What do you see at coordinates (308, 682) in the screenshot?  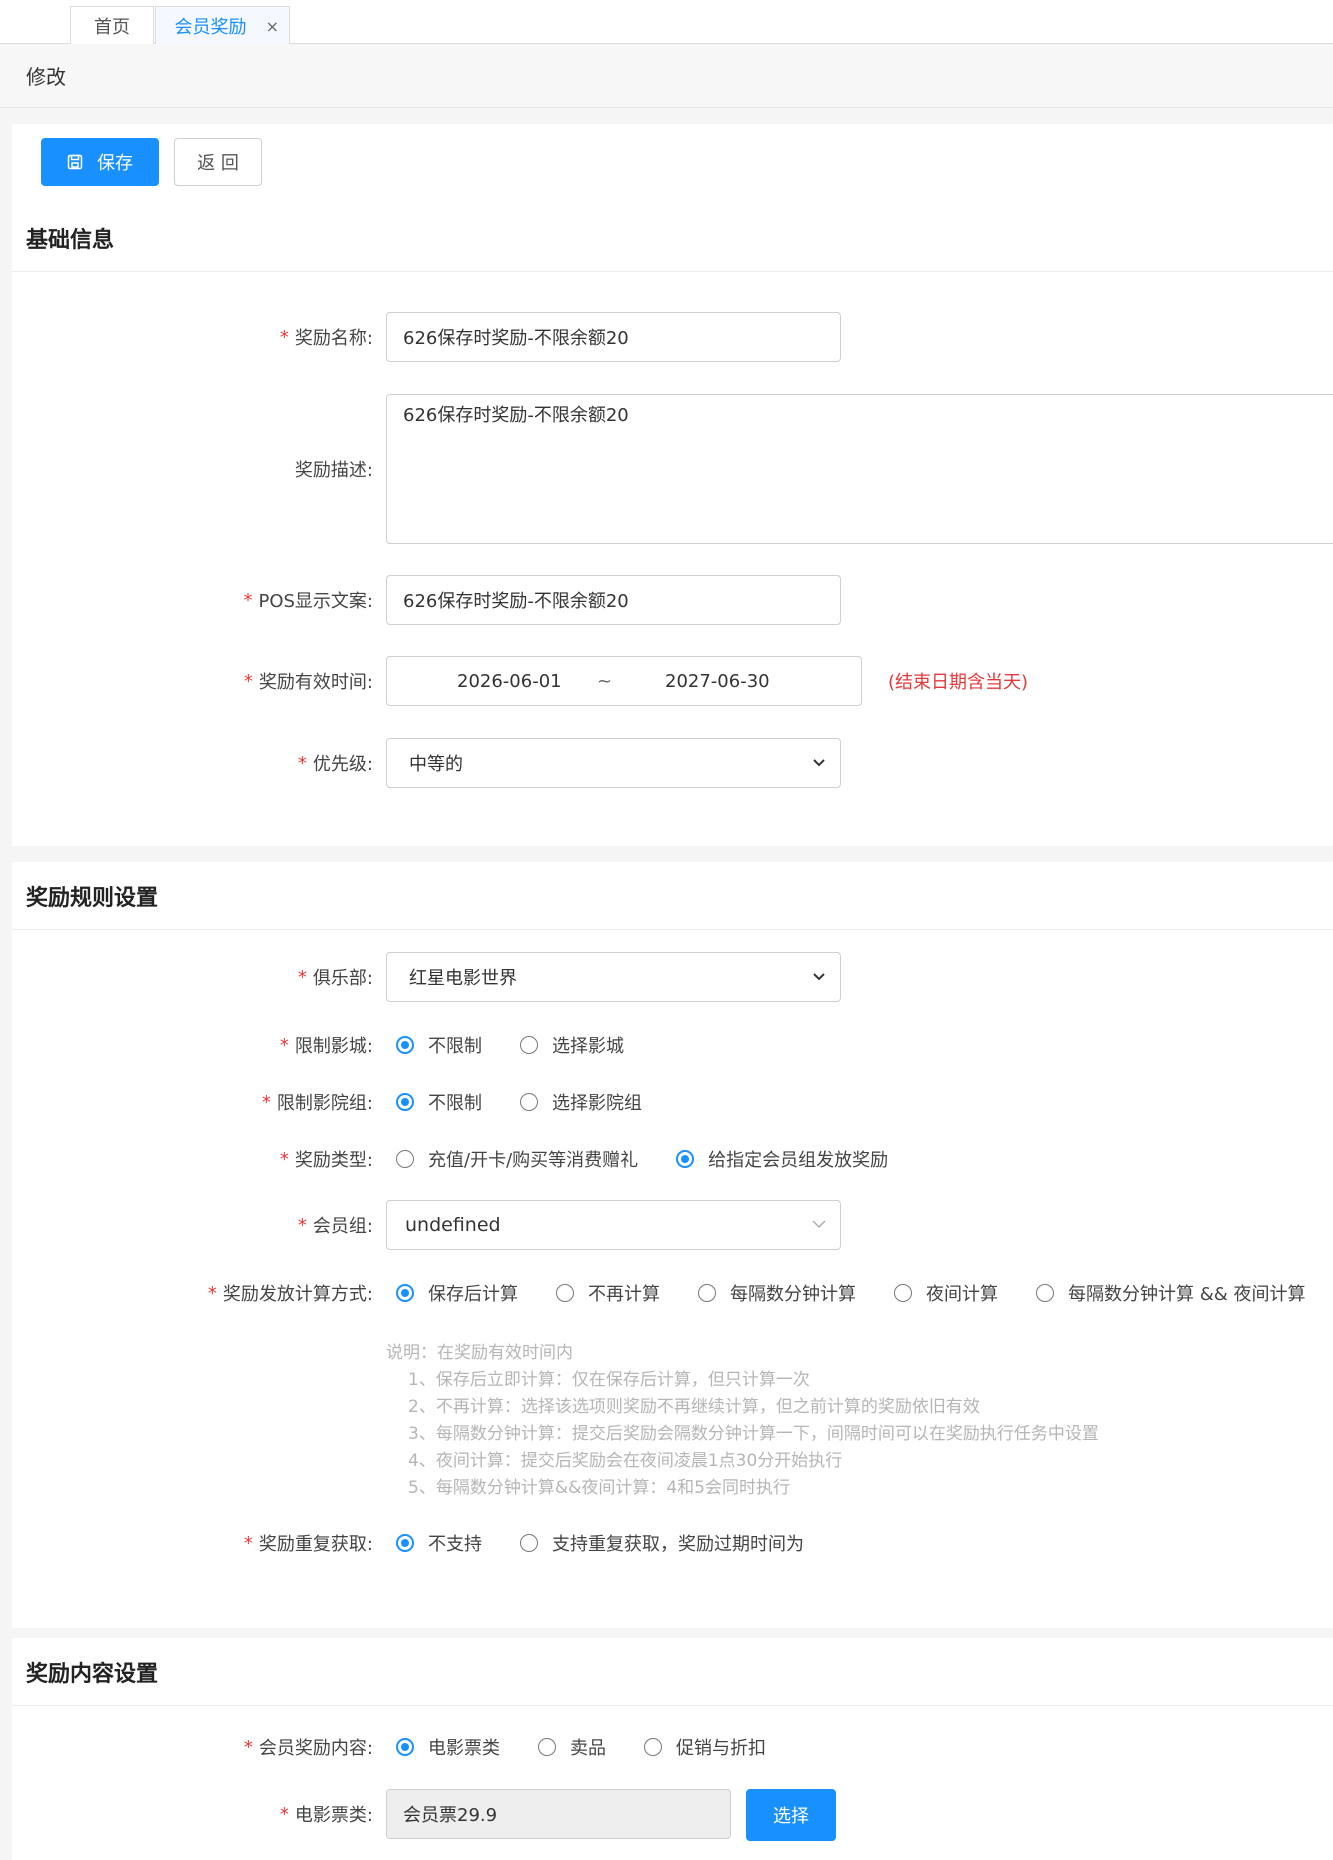 I see `valid-time-label: * 奖励有效时间:` at bounding box center [308, 682].